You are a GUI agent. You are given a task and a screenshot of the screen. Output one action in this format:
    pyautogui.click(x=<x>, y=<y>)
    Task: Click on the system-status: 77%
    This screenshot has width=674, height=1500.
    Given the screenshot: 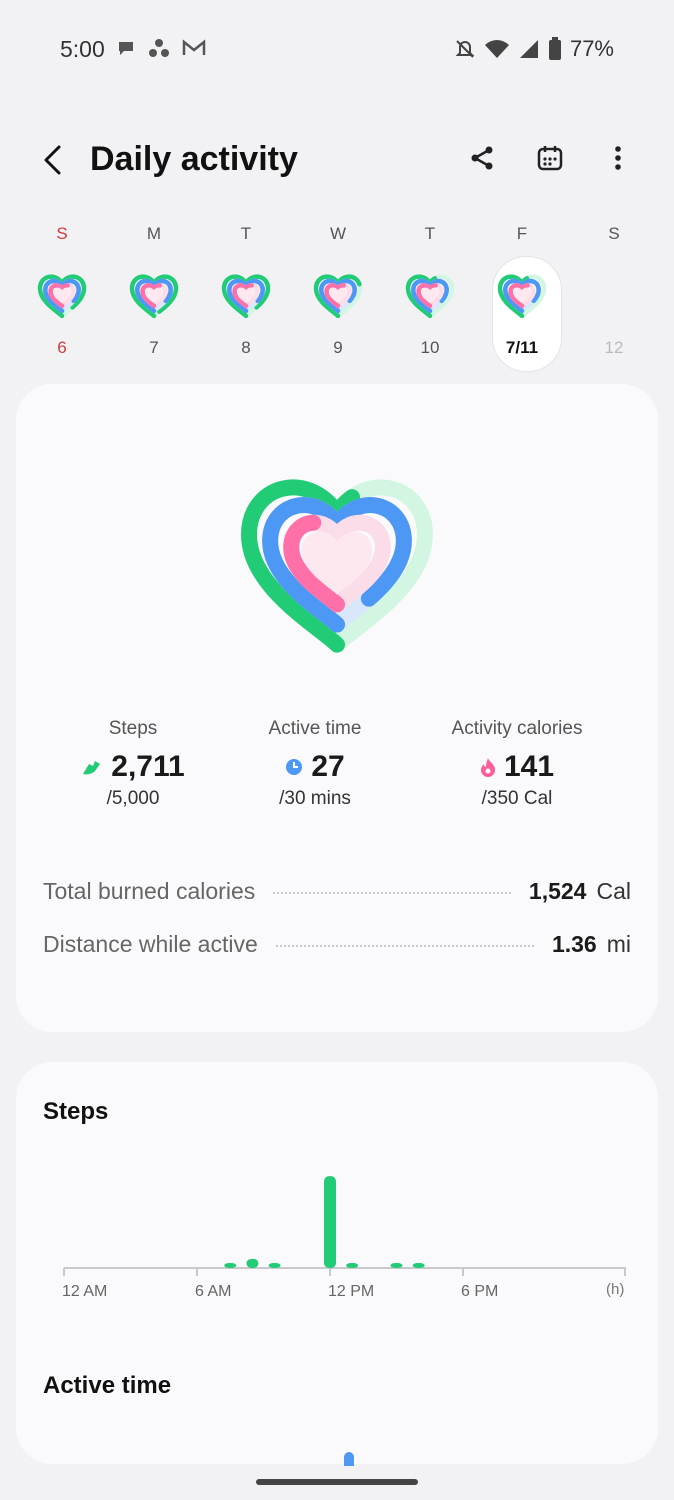 What is the action you would take?
    pyautogui.click(x=534, y=49)
    